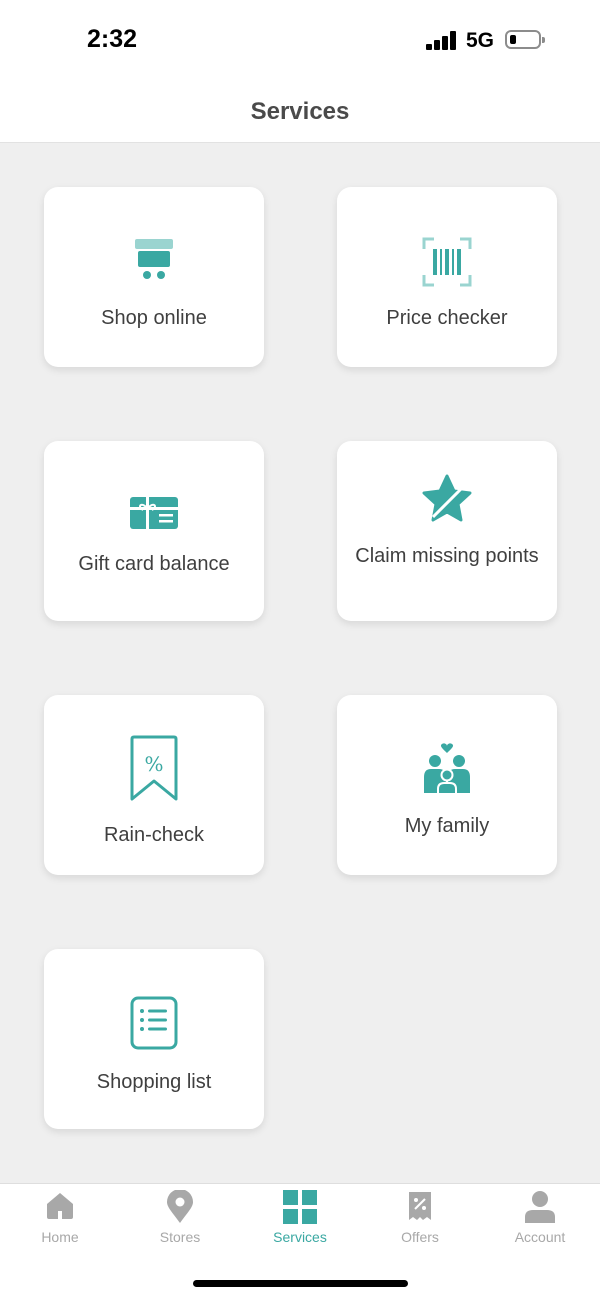  I want to click on page-title: Services, so click(300, 111).